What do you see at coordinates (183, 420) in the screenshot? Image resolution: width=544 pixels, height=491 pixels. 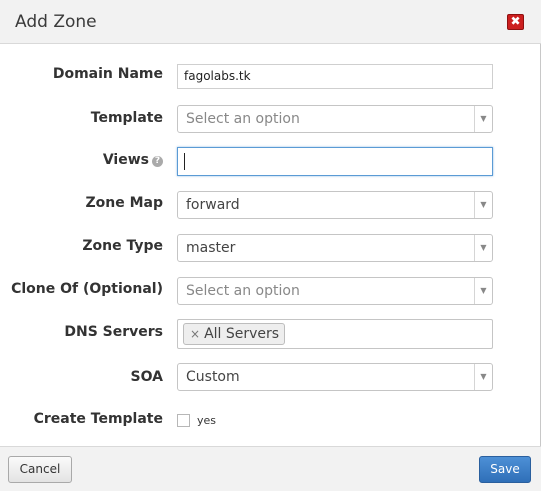 I see `create-template-checkbox` at bounding box center [183, 420].